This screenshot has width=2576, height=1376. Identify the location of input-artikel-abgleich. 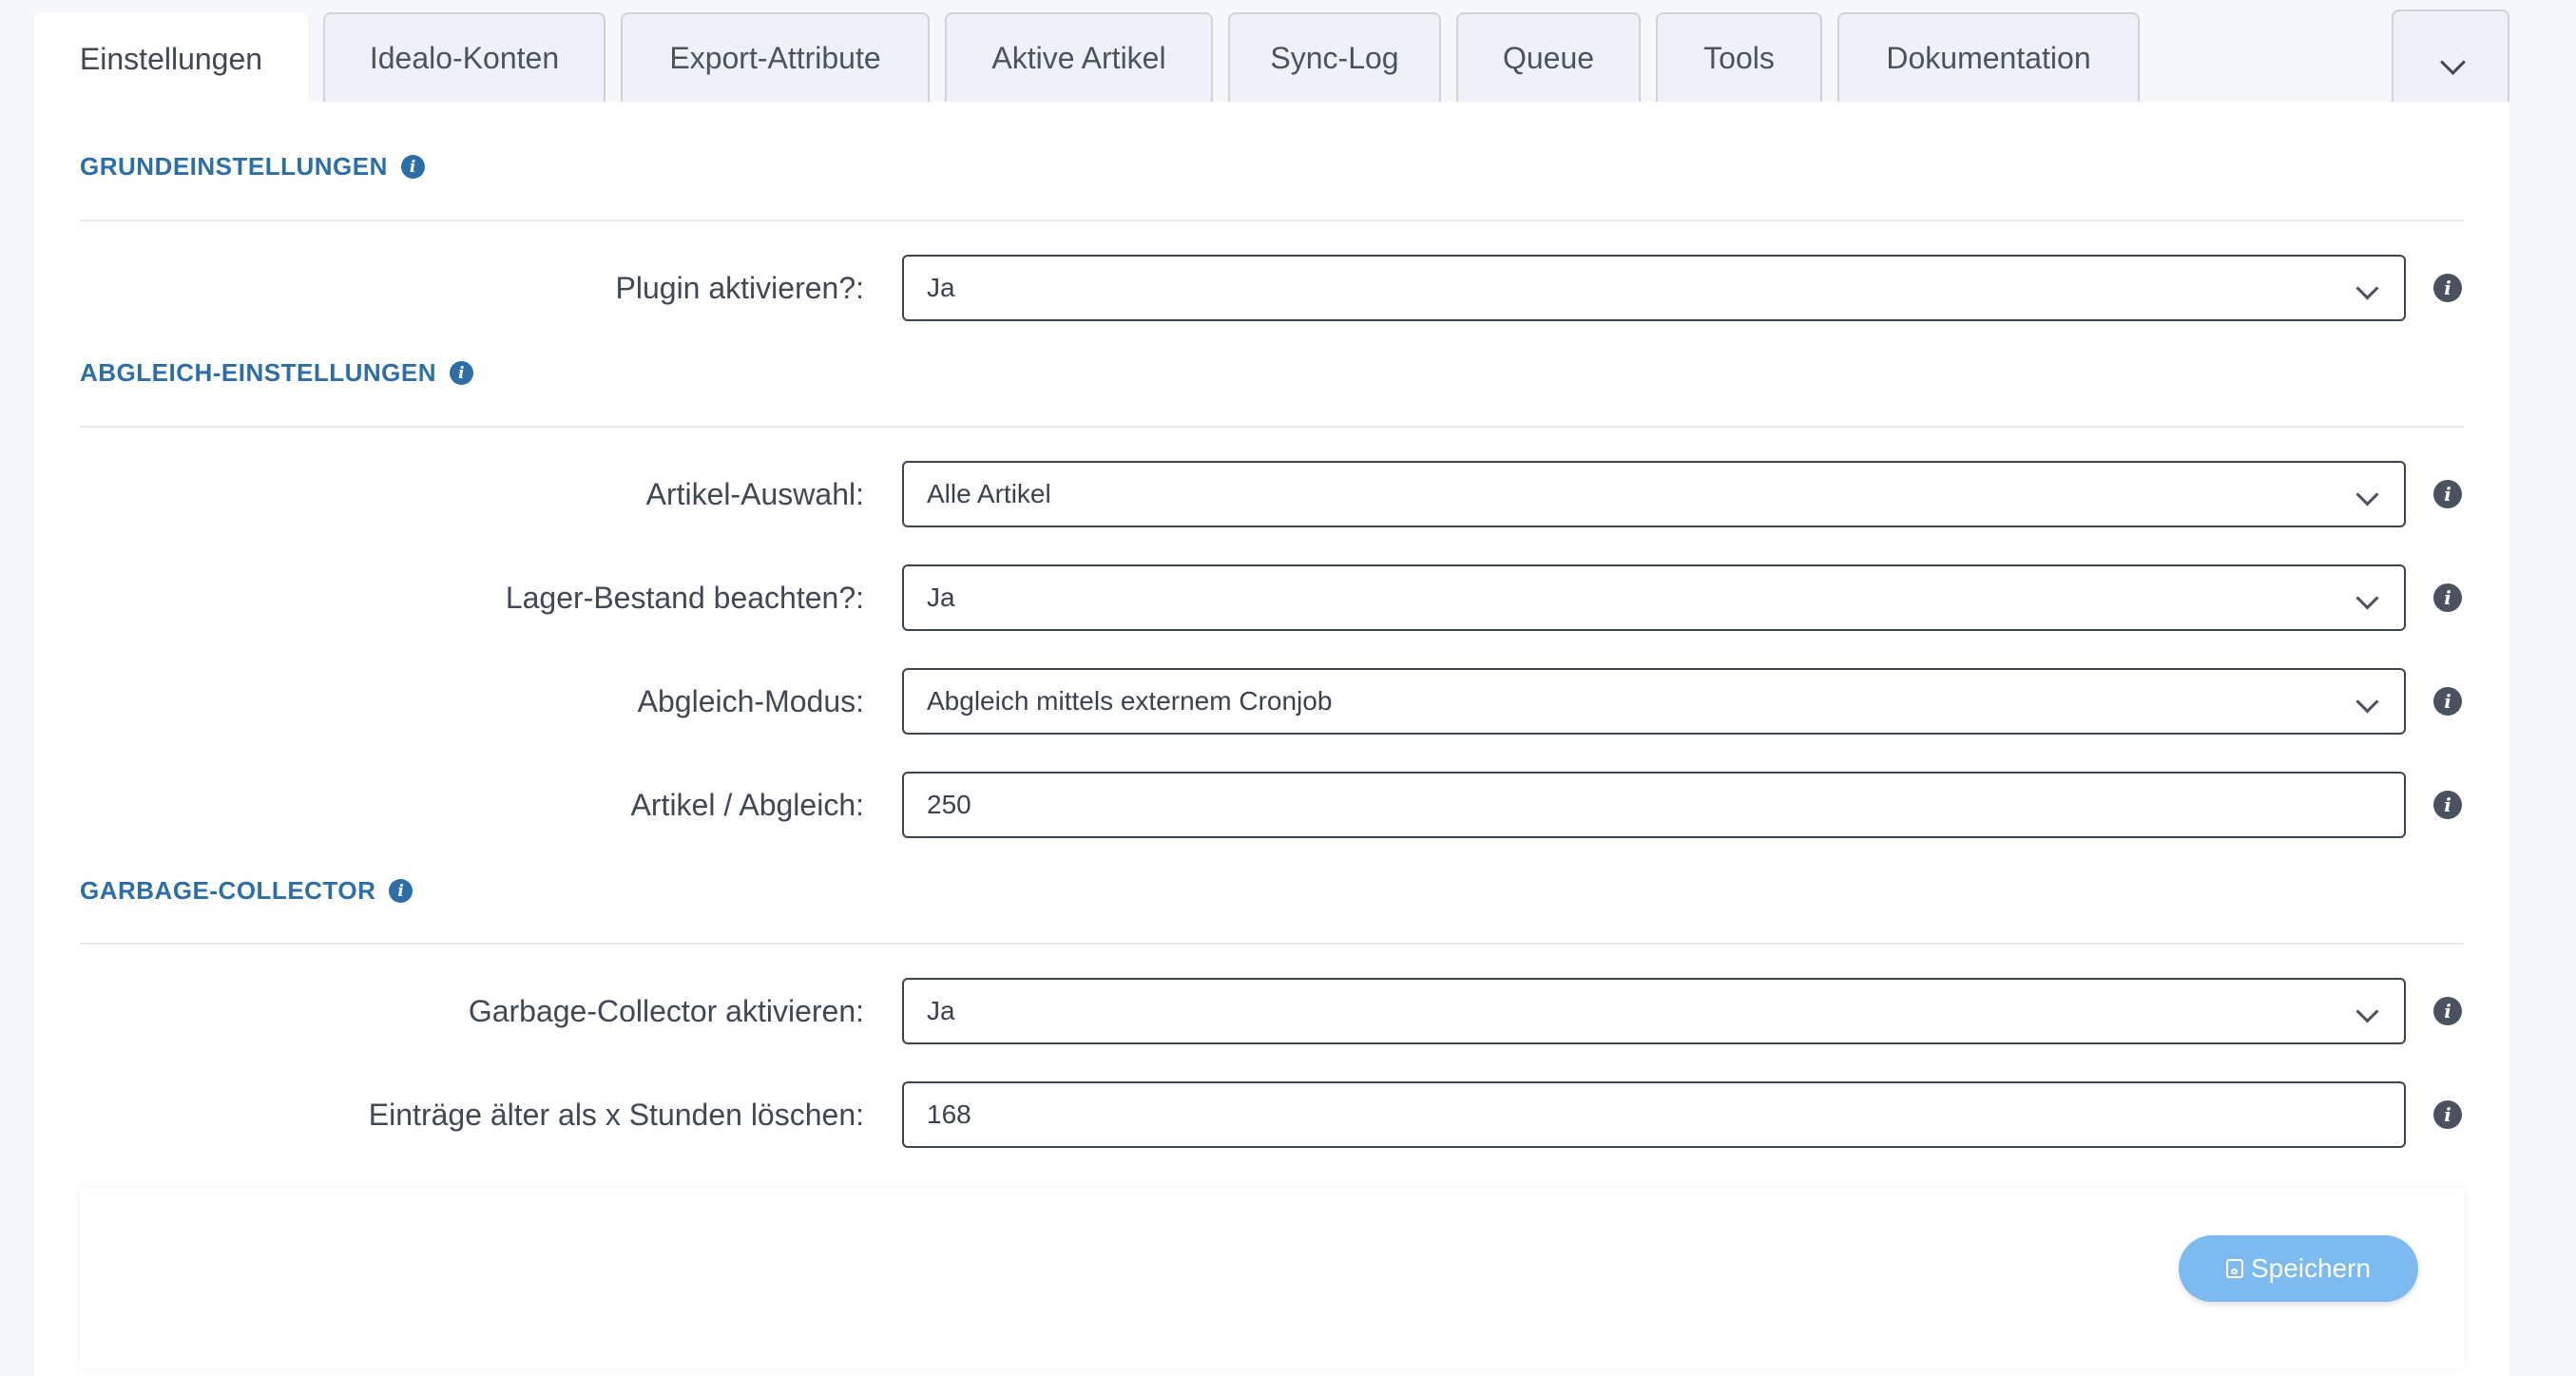
(1654, 805).